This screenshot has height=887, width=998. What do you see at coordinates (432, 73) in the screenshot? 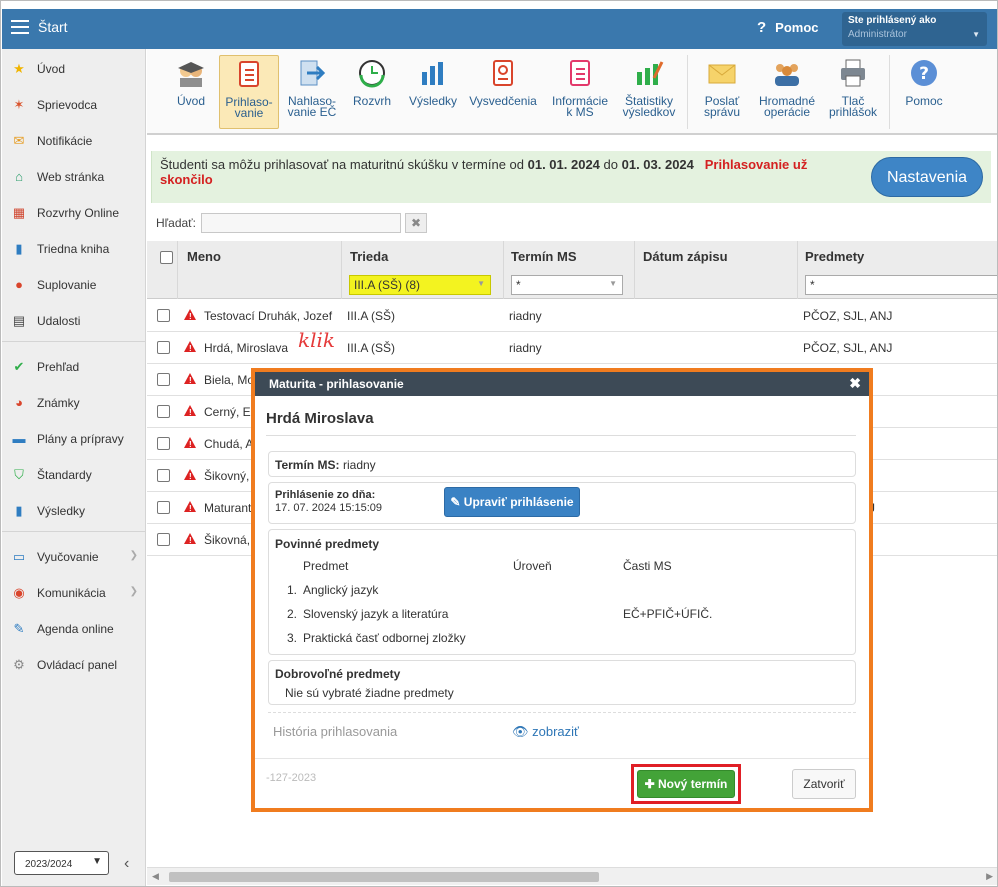
I see `bar-chart-icon` at bounding box center [432, 73].